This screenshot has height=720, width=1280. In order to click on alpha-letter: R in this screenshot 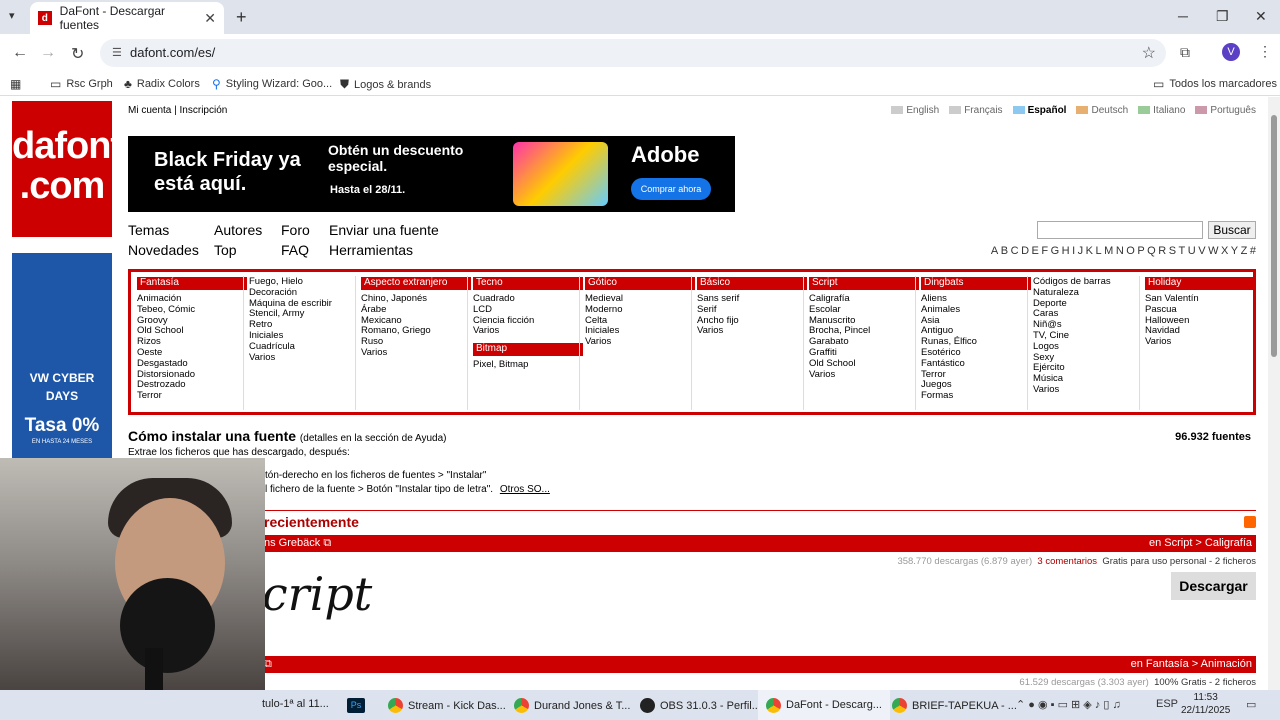, I will do `click(1162, 251)`.